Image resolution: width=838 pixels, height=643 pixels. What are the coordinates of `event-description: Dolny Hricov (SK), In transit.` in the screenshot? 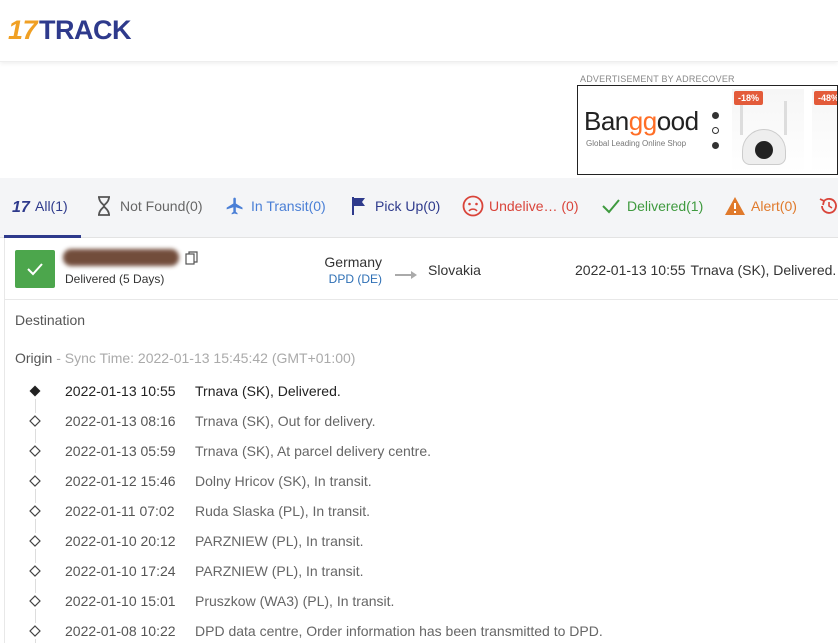 It's located at (283, 481).